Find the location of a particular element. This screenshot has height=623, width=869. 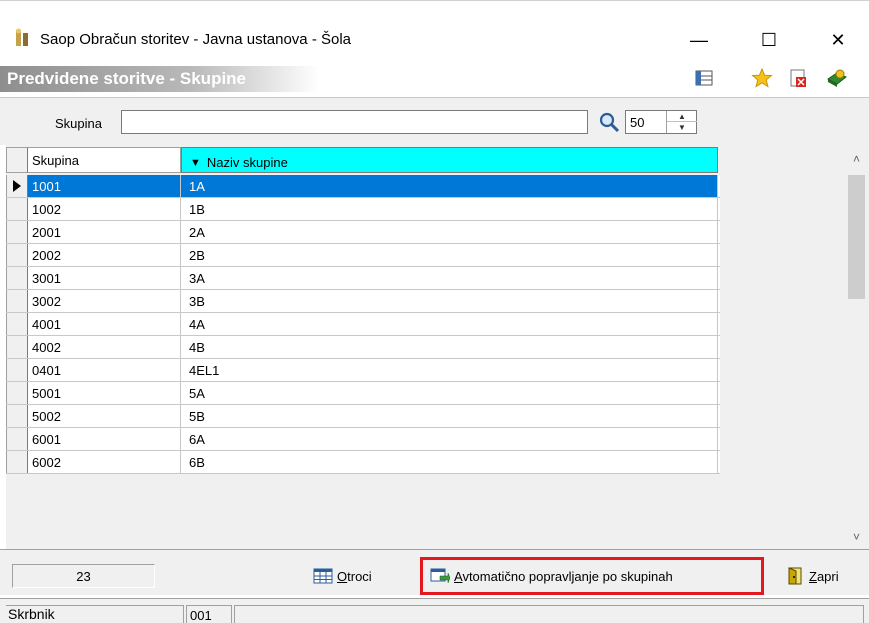

cell-skupina: 4002 is located at coordinates (104, 347).